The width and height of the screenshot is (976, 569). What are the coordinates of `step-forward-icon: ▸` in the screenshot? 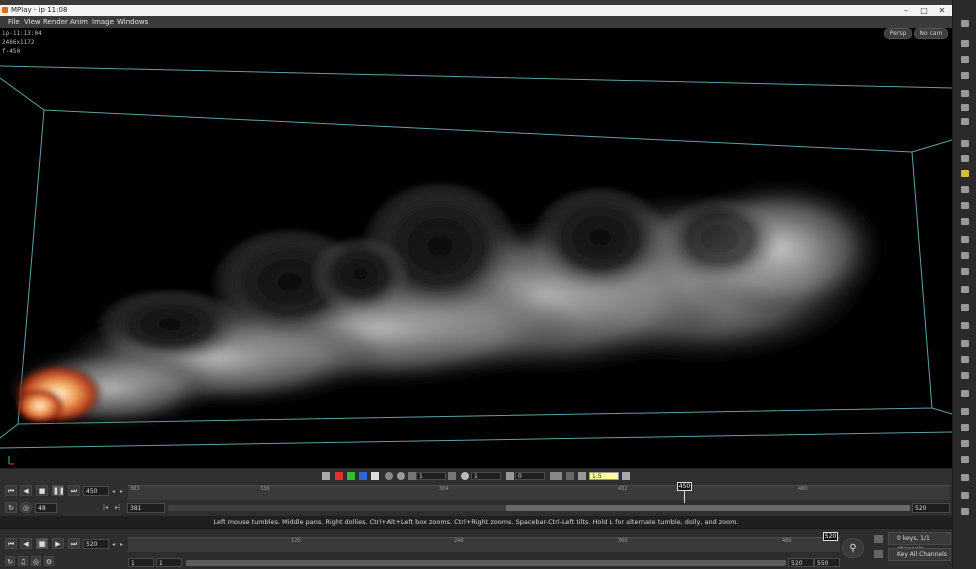 It's located at (121, 491).